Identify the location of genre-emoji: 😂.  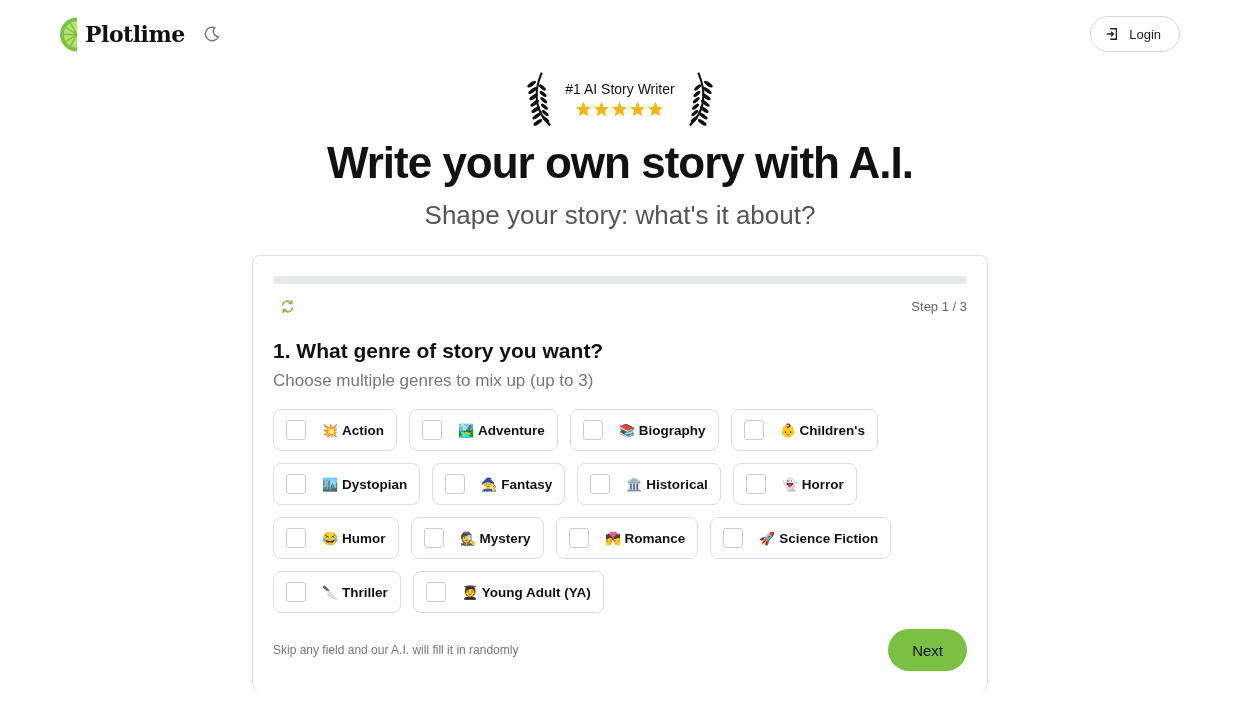
(330, 538).